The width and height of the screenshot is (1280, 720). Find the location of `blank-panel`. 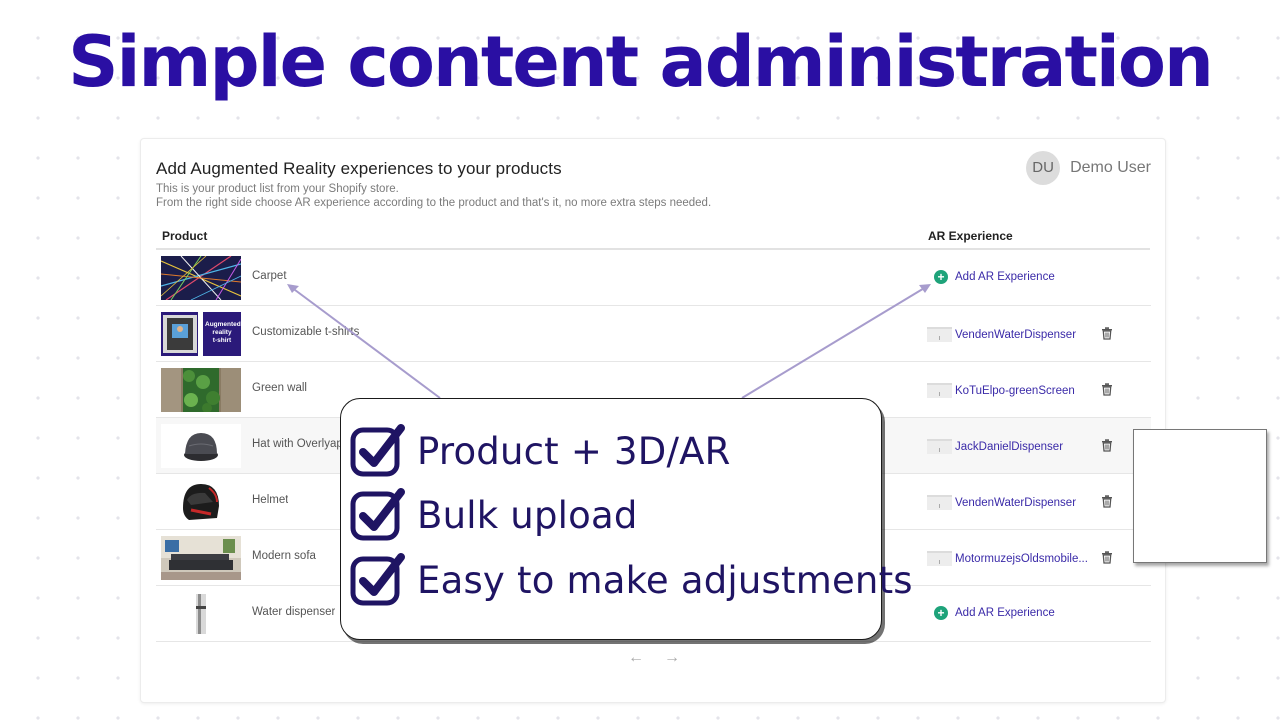

blank-panel is located at coordinates (1200, 496).